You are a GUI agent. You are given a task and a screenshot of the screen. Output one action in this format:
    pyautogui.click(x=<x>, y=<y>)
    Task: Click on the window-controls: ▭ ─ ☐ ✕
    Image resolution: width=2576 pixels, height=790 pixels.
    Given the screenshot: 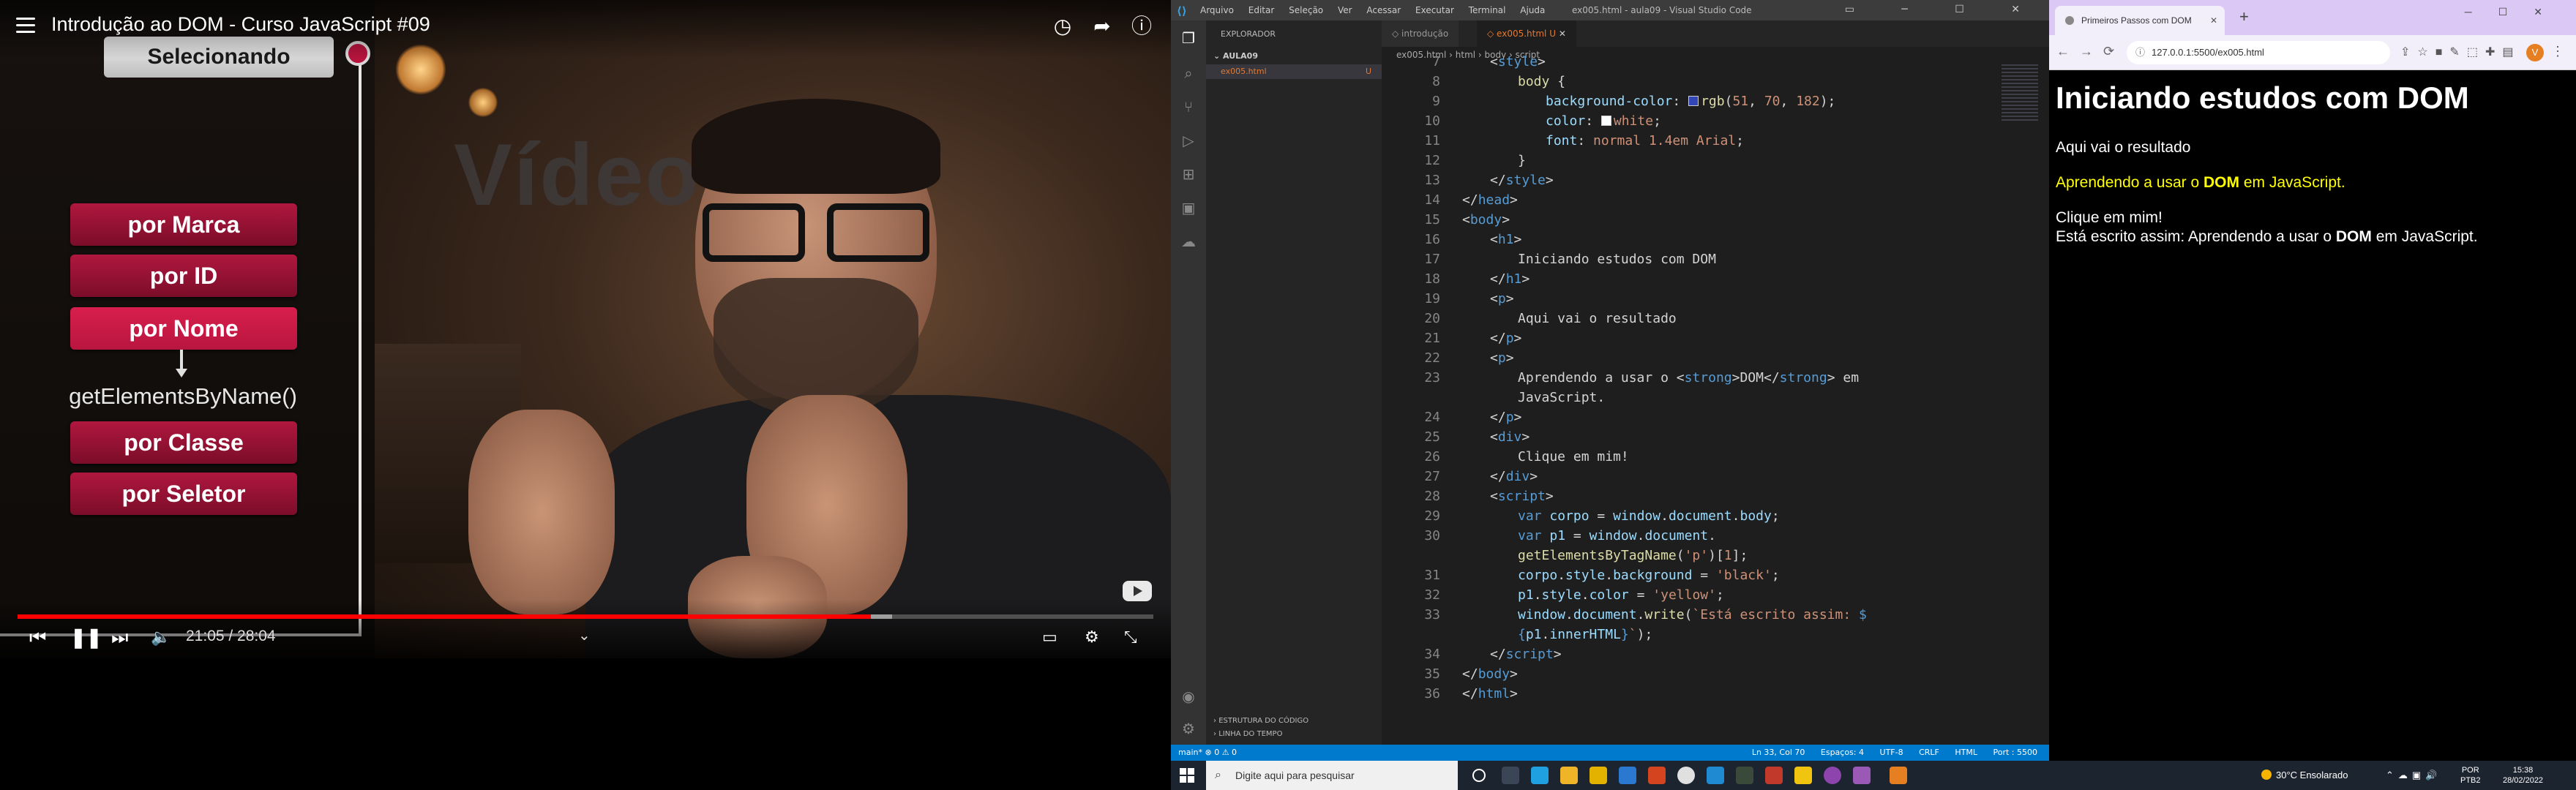 What is the action you would take?
    pyautogui.click(x=1943, y=9)
    